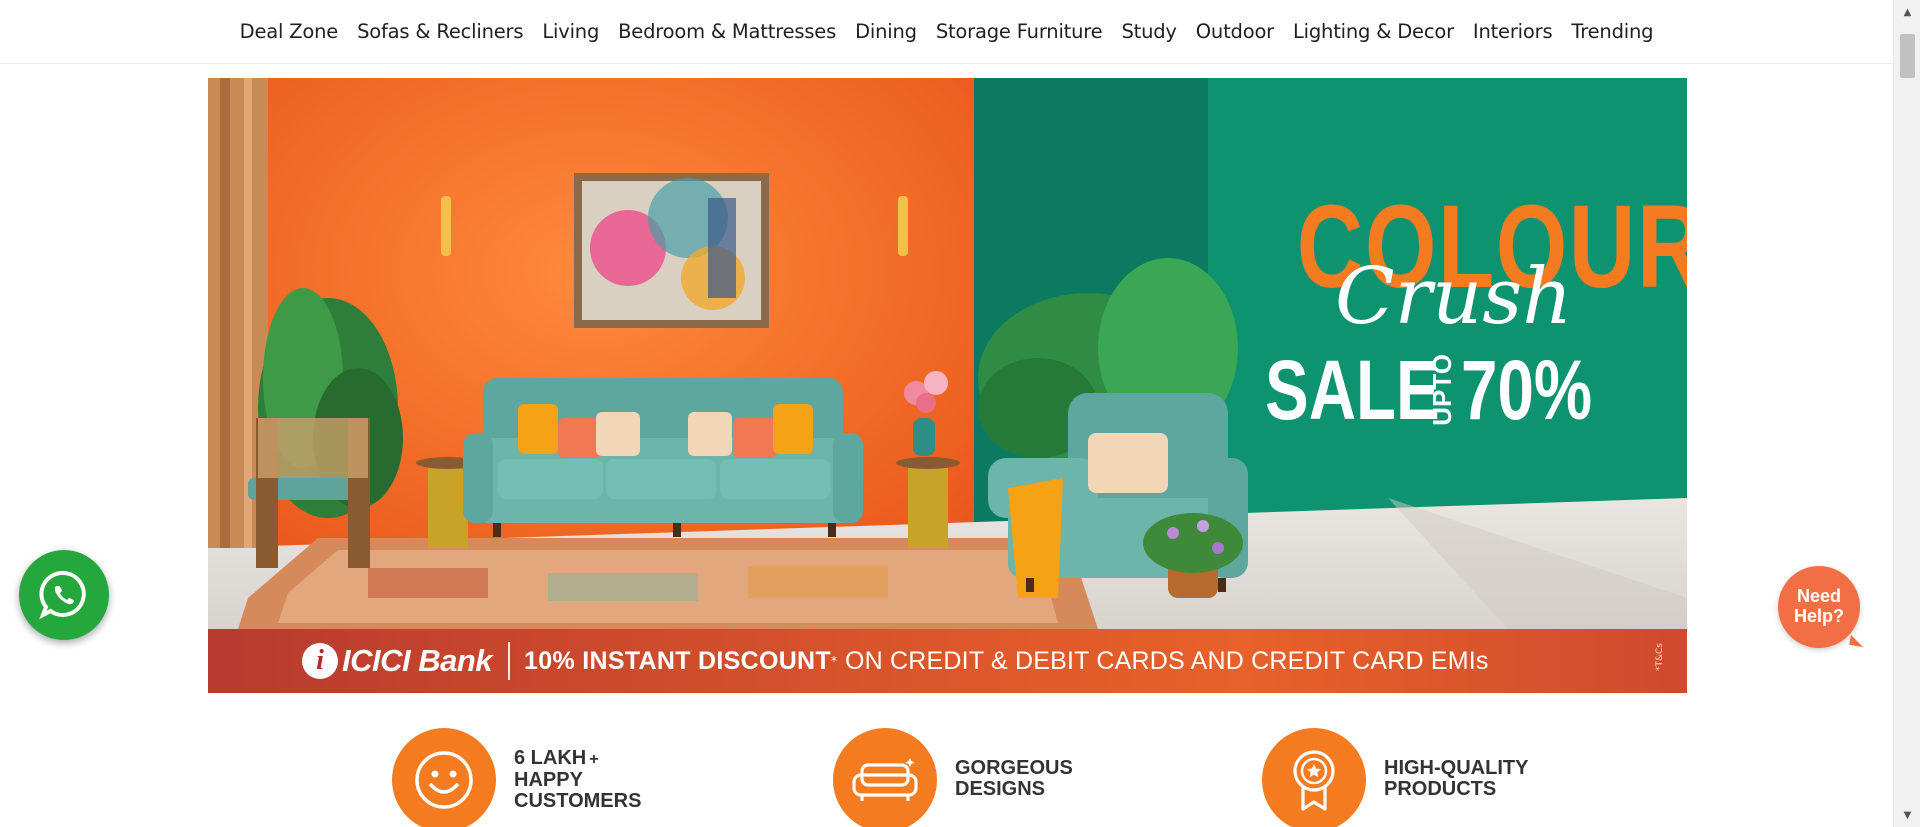 Image resolution: width=1920 pixels, height=827 pixels. Describe the element at coordinates (578, 801) in the screenshot. I see `usp-customers: CUSTOMERS` at that location.